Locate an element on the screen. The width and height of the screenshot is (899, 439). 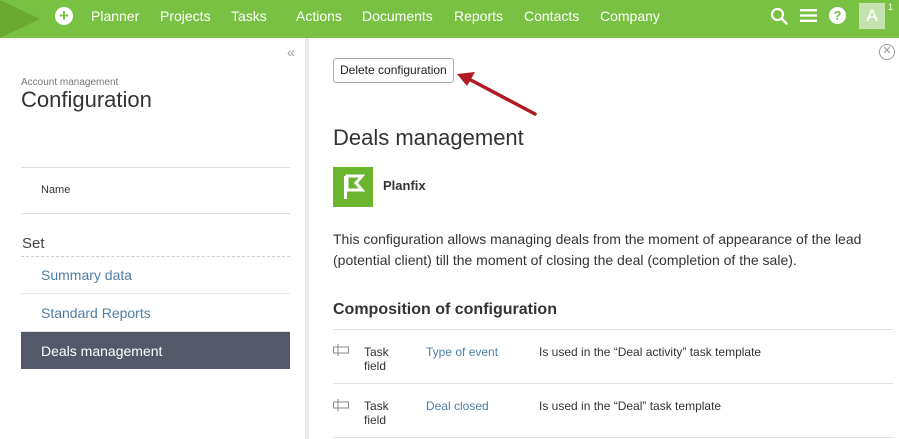
page-title: Deals management is located at coordinates (428, 137).